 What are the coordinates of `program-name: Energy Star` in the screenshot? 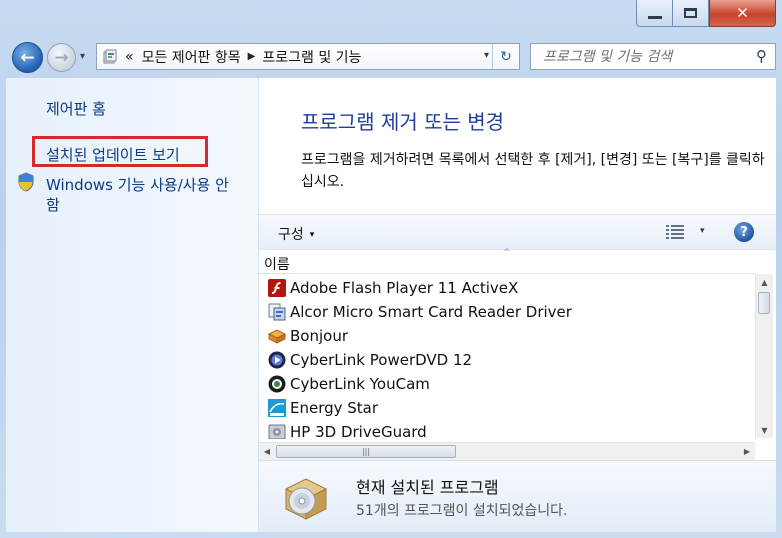 It's located at (334, 408).